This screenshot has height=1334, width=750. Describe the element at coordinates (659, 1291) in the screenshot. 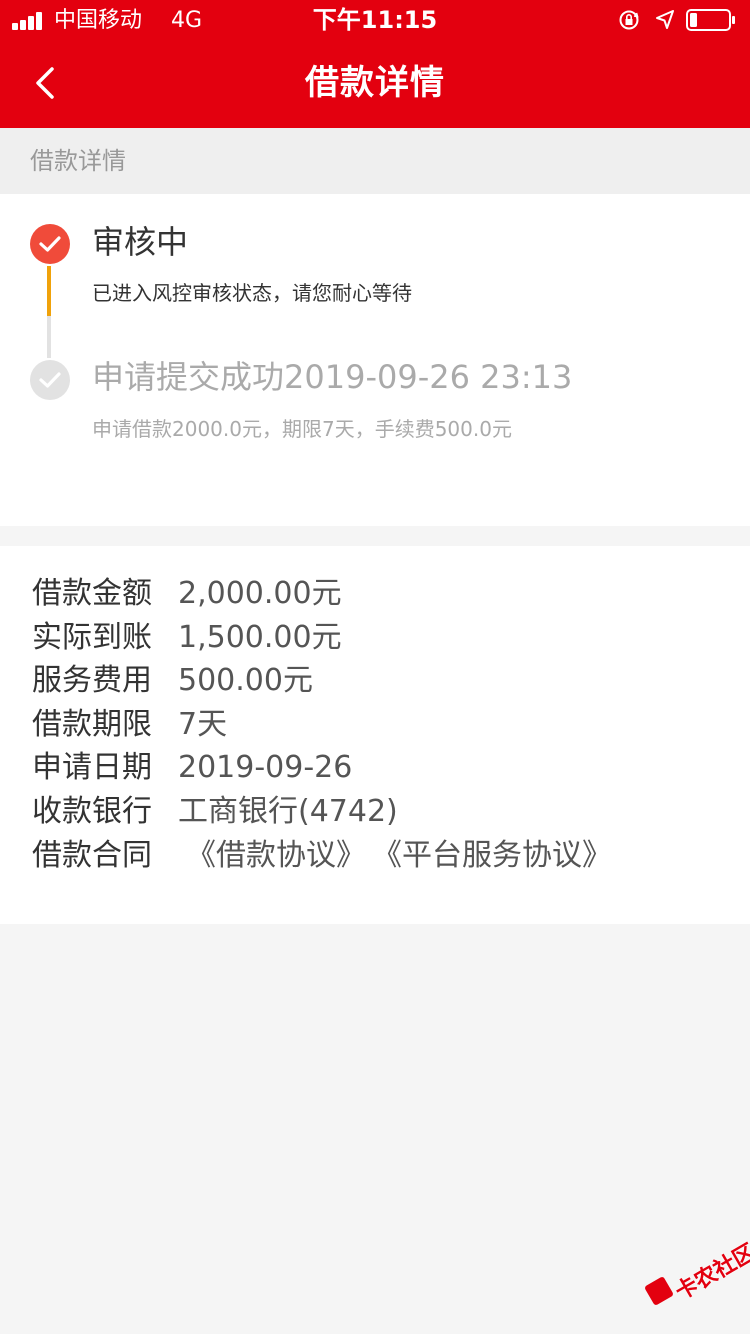

I see `watermark-mark` at that location.